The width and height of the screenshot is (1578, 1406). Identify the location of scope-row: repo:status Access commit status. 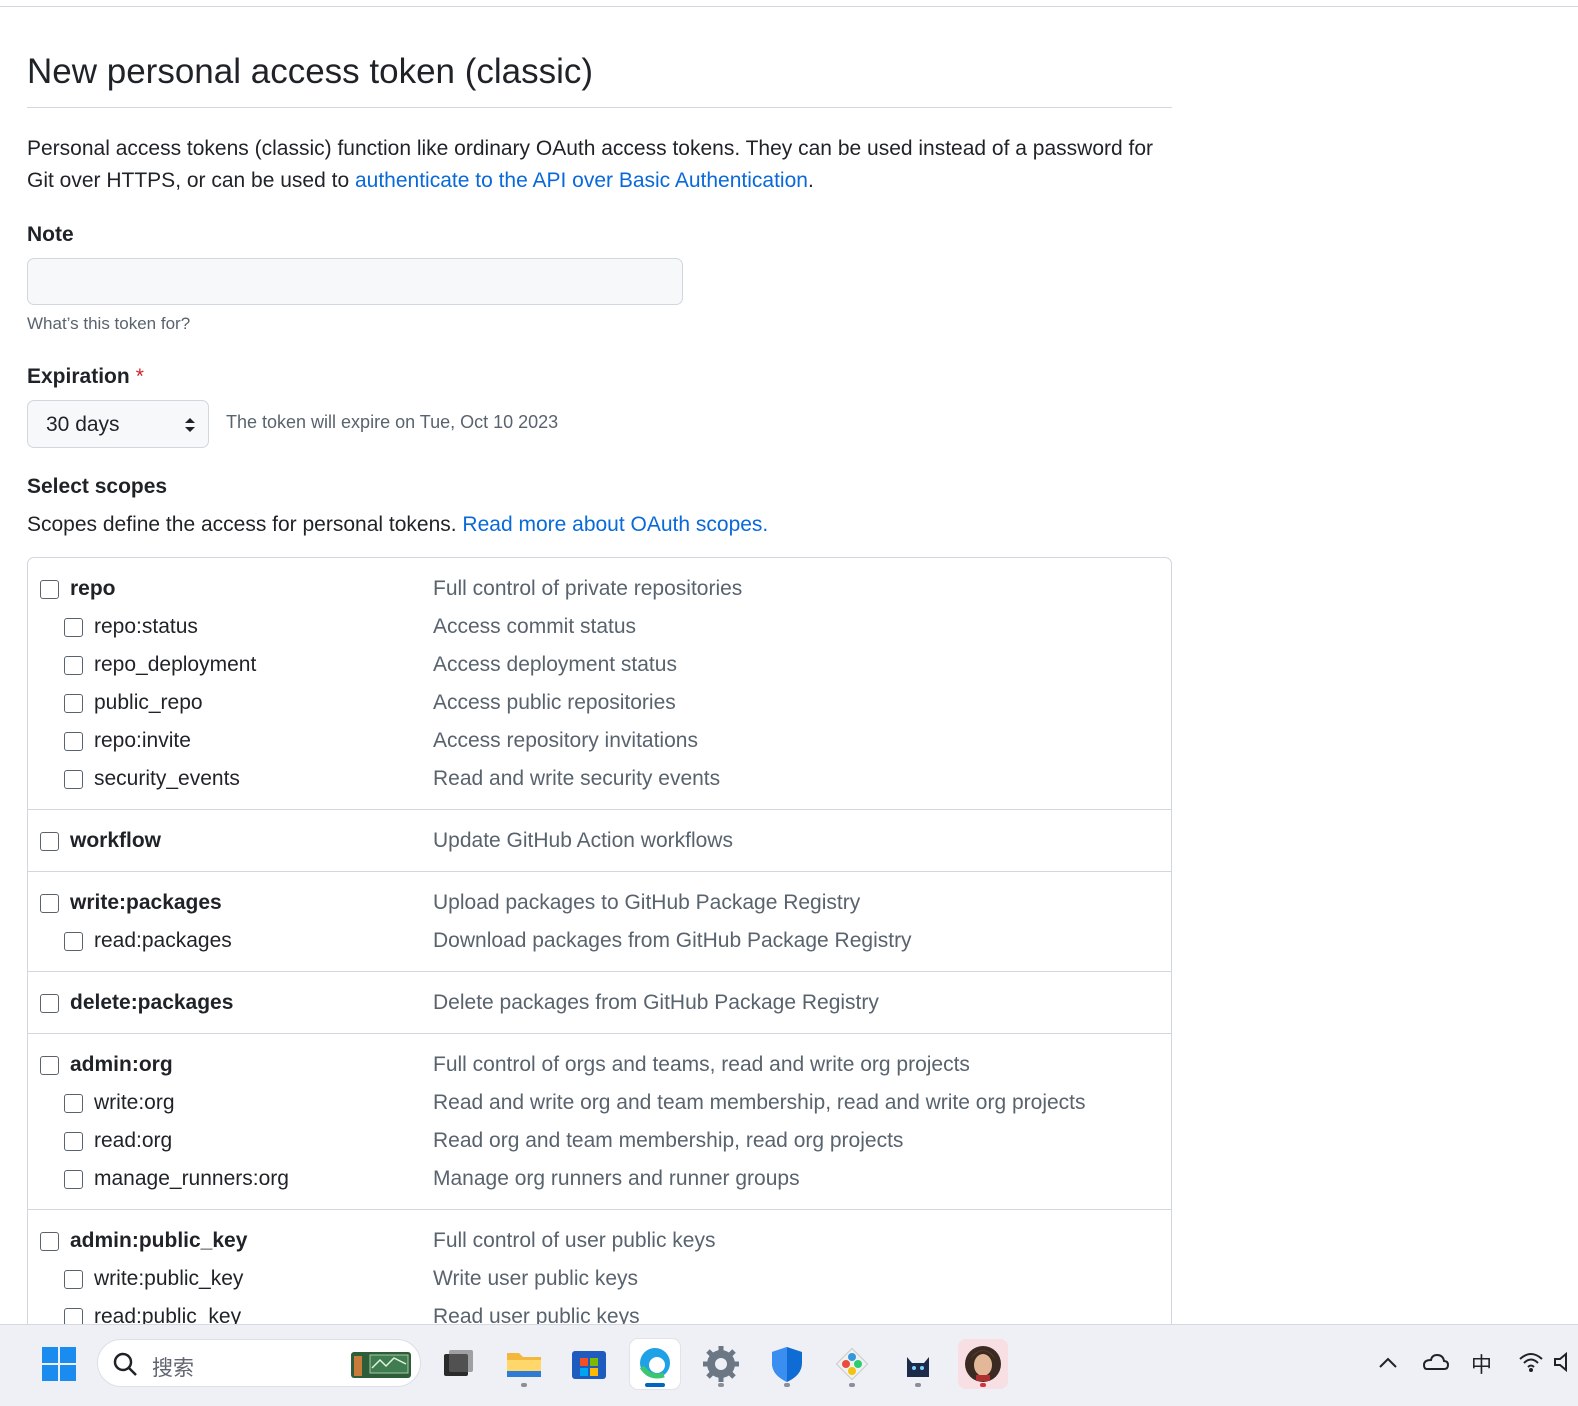
(599, 628).